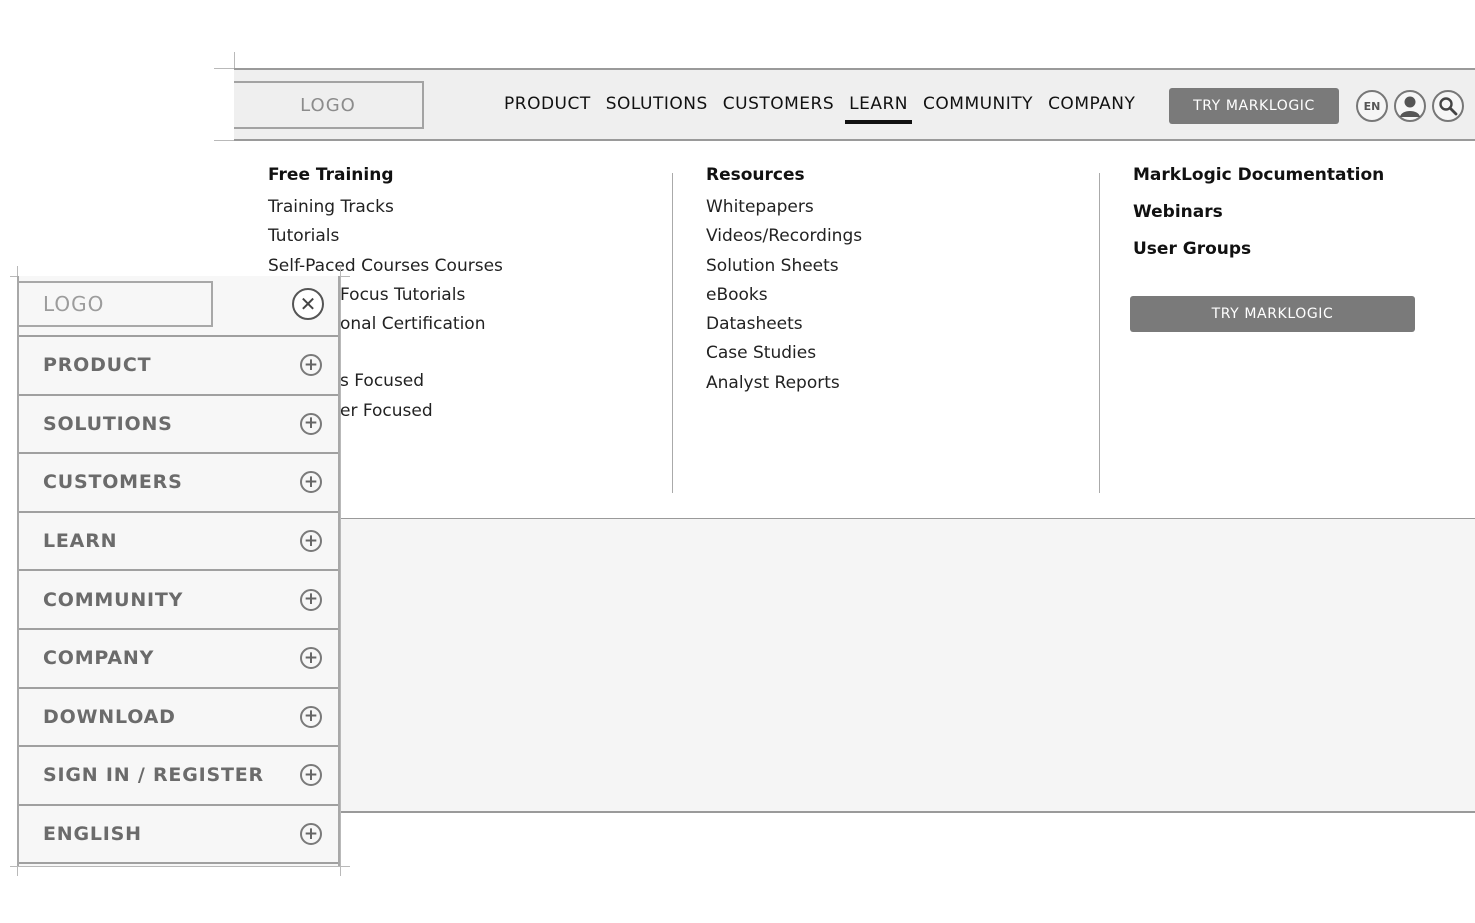  I want to click on nav-solutions: SOLUTIONS, so click(657, 106).